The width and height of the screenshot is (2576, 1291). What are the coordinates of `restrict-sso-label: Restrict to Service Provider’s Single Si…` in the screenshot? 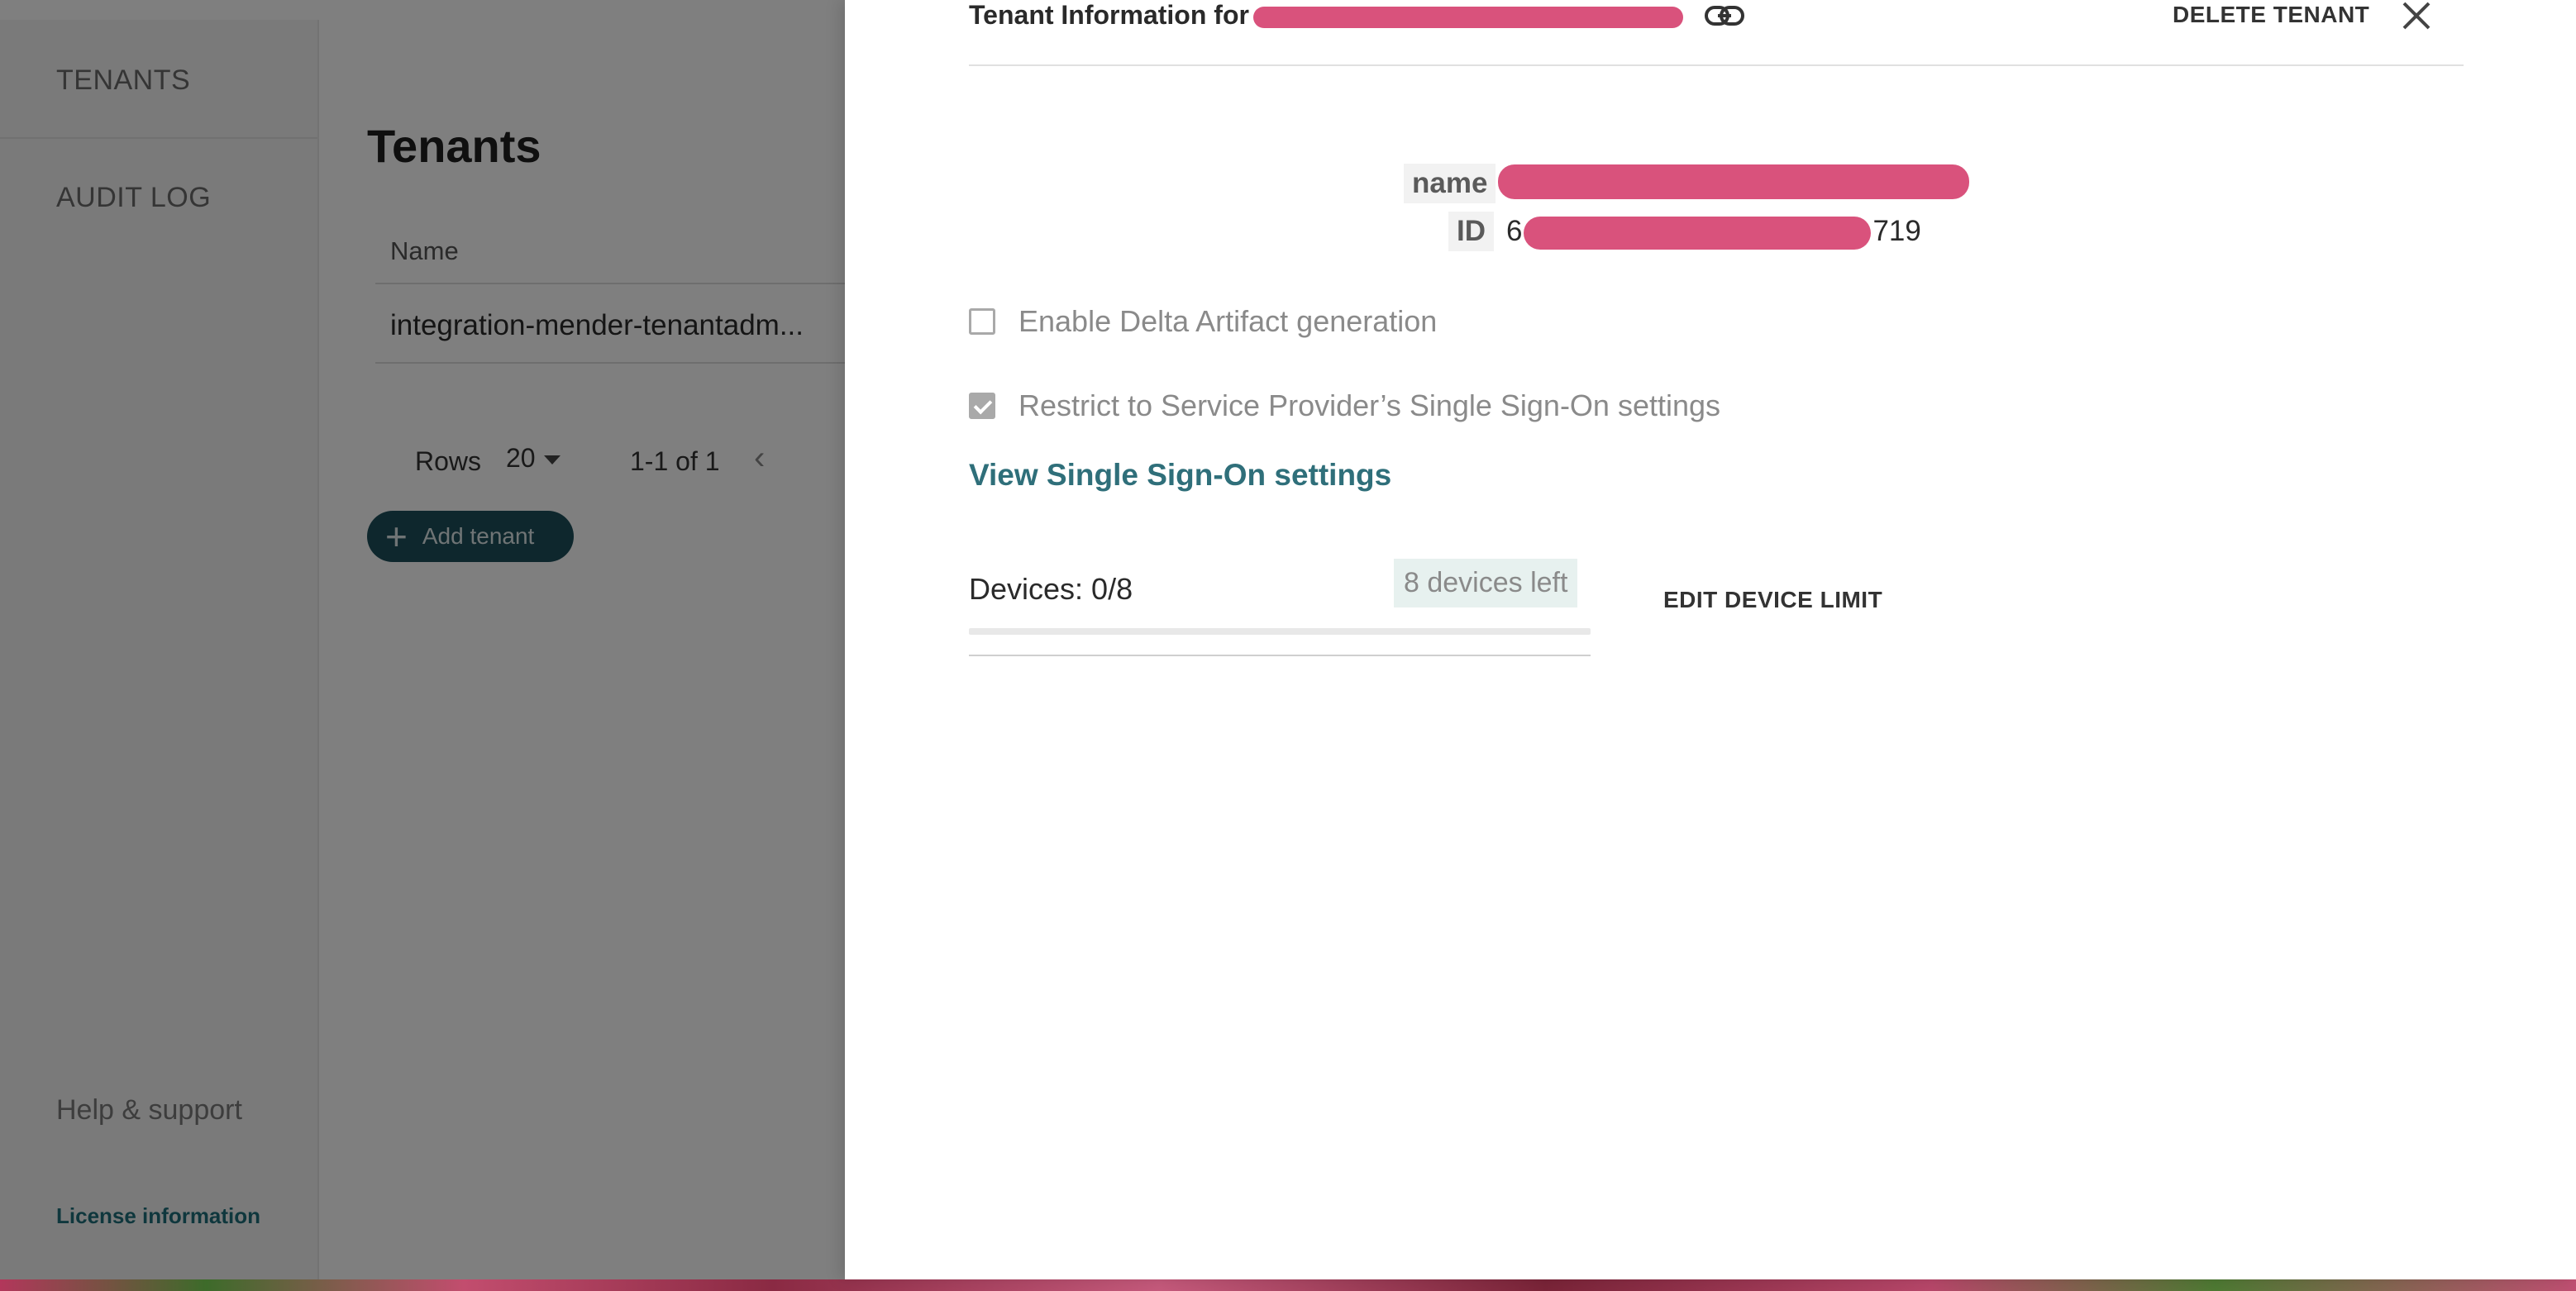 It's located at (1369, 405).